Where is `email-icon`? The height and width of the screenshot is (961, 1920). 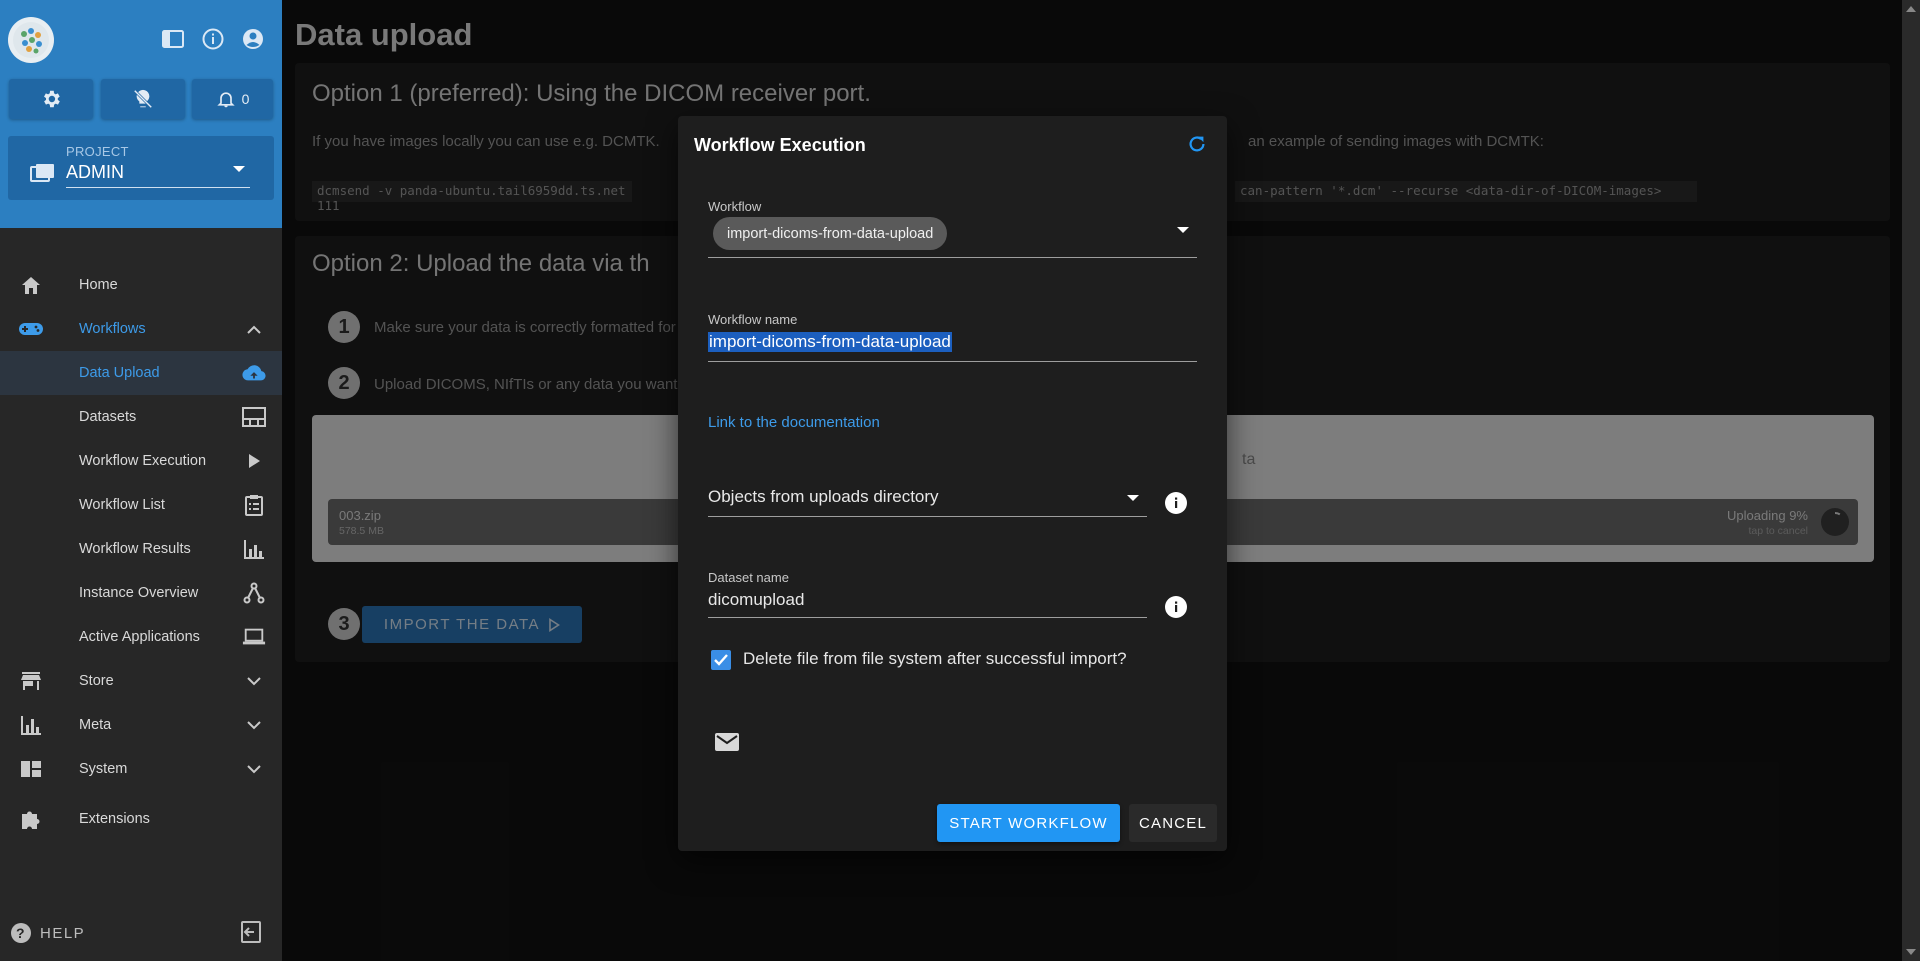 email-icon is located at coordinates (727, 744).